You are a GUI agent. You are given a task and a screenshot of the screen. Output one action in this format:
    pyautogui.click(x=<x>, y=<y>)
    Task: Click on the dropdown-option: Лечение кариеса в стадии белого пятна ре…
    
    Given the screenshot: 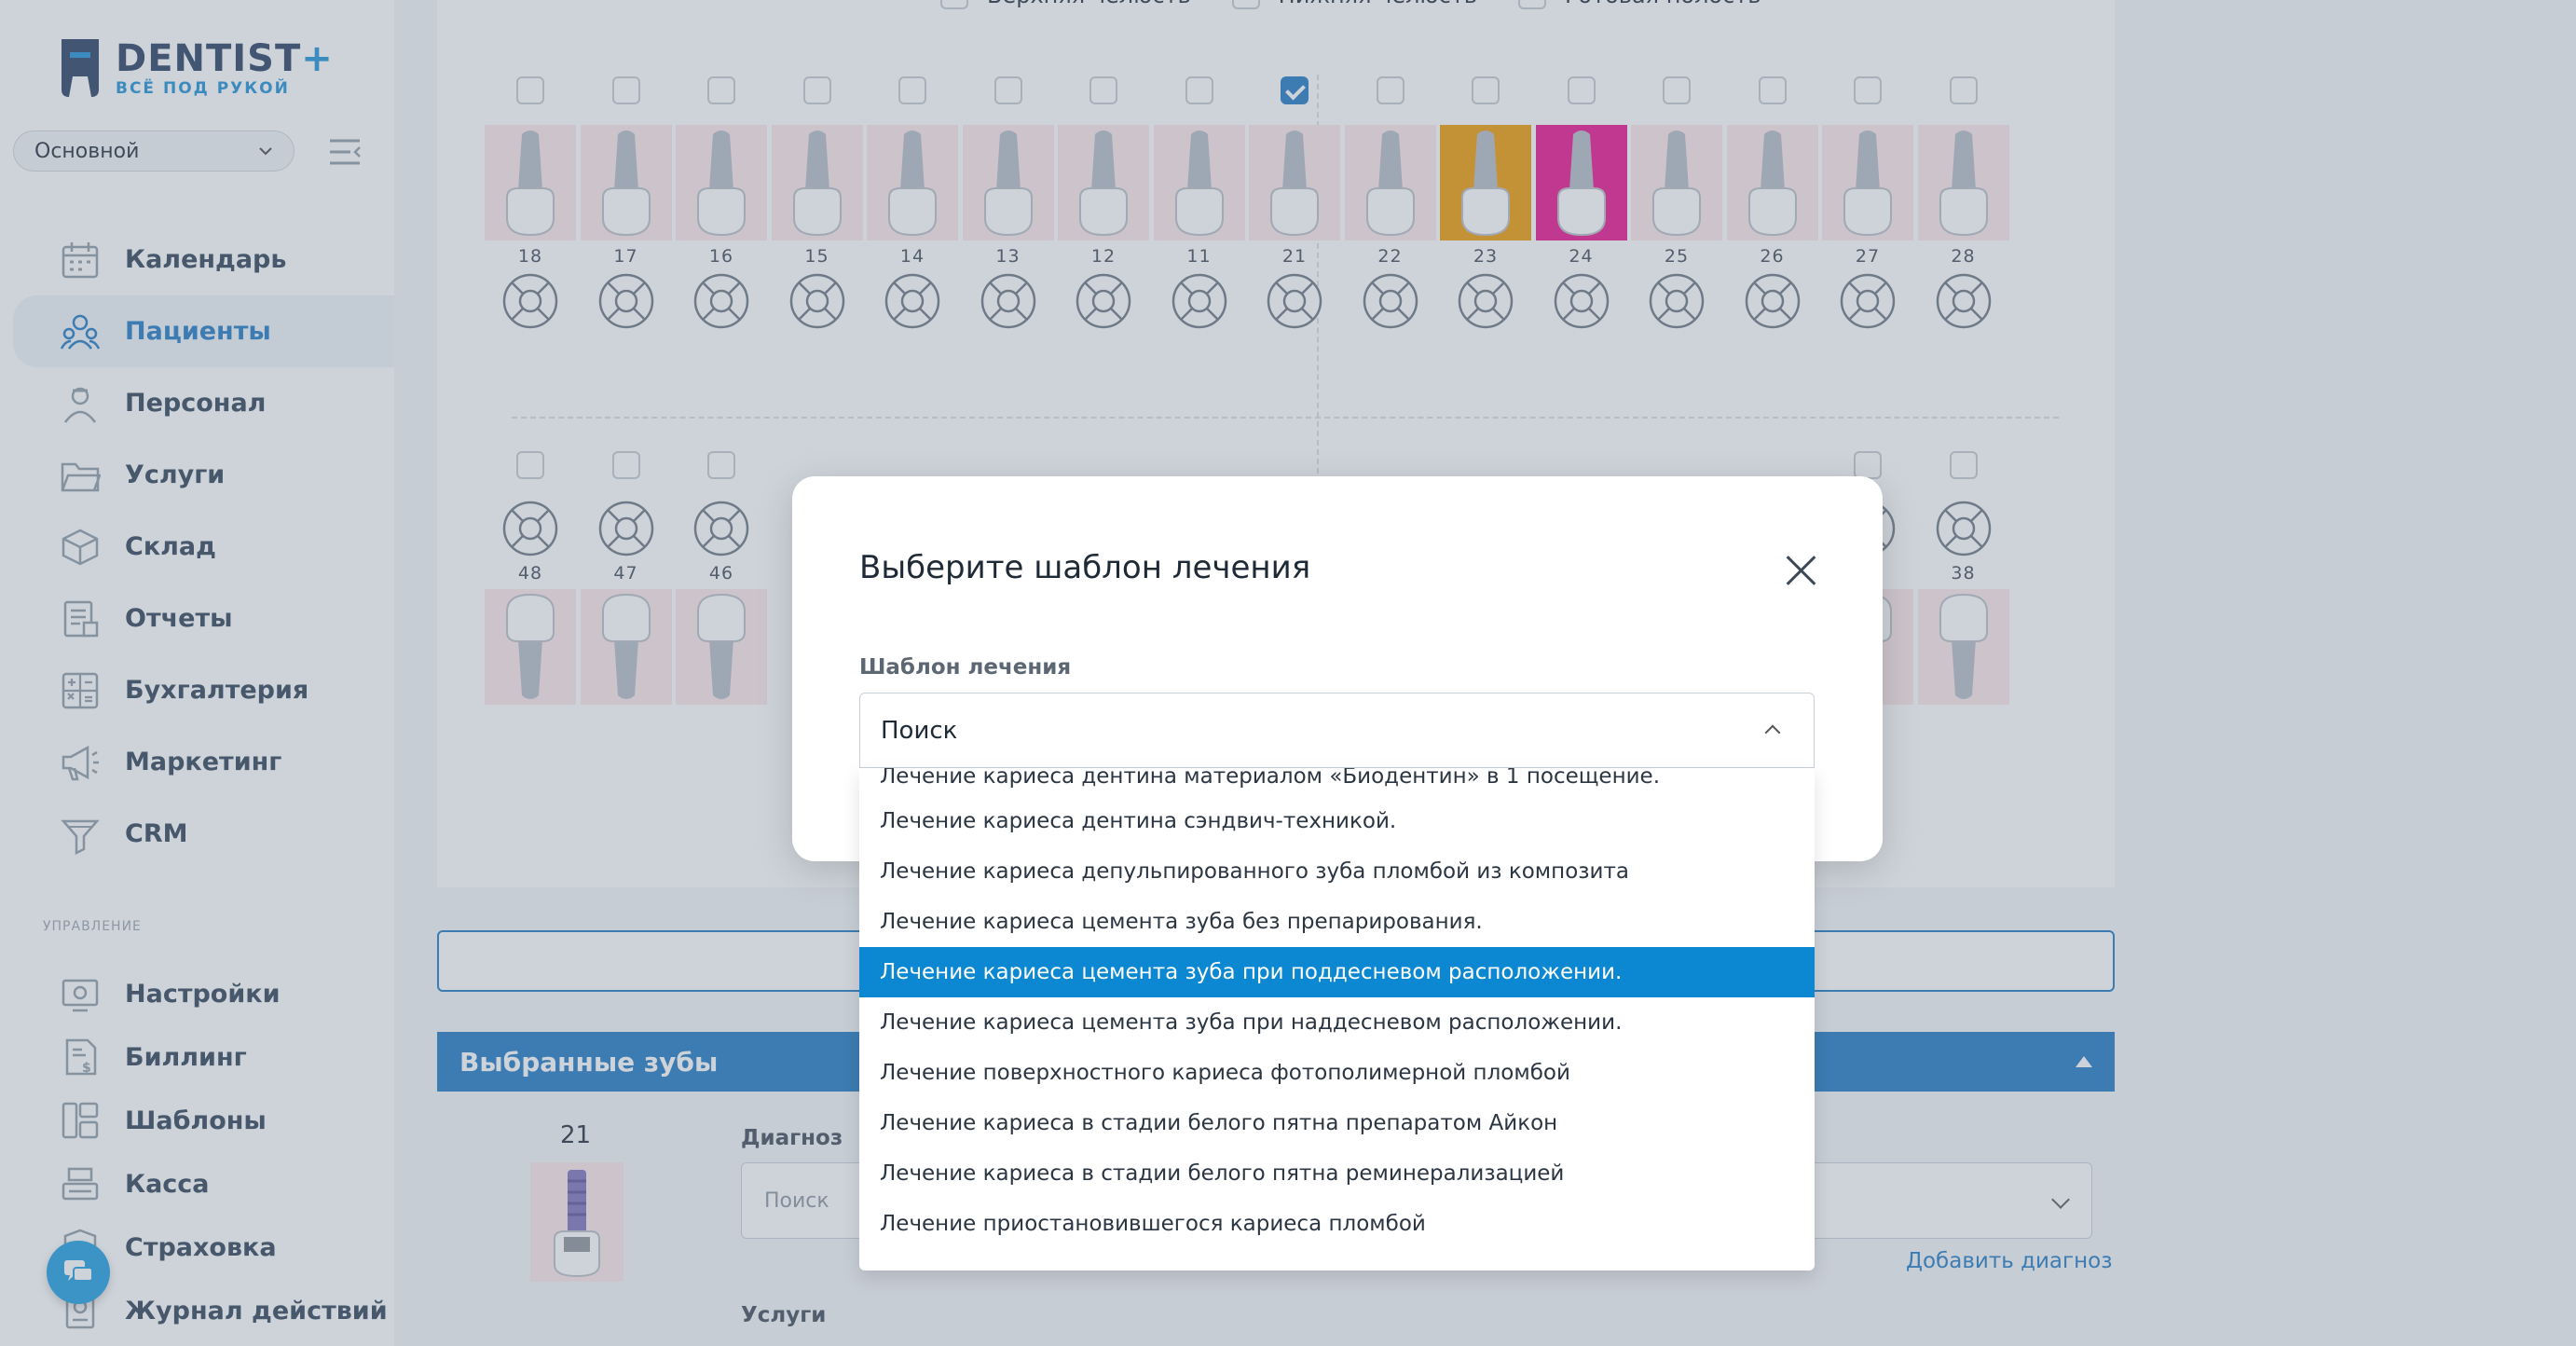 What is the action you would take?
    pyautogui.click(x=1337, y=1173)
    